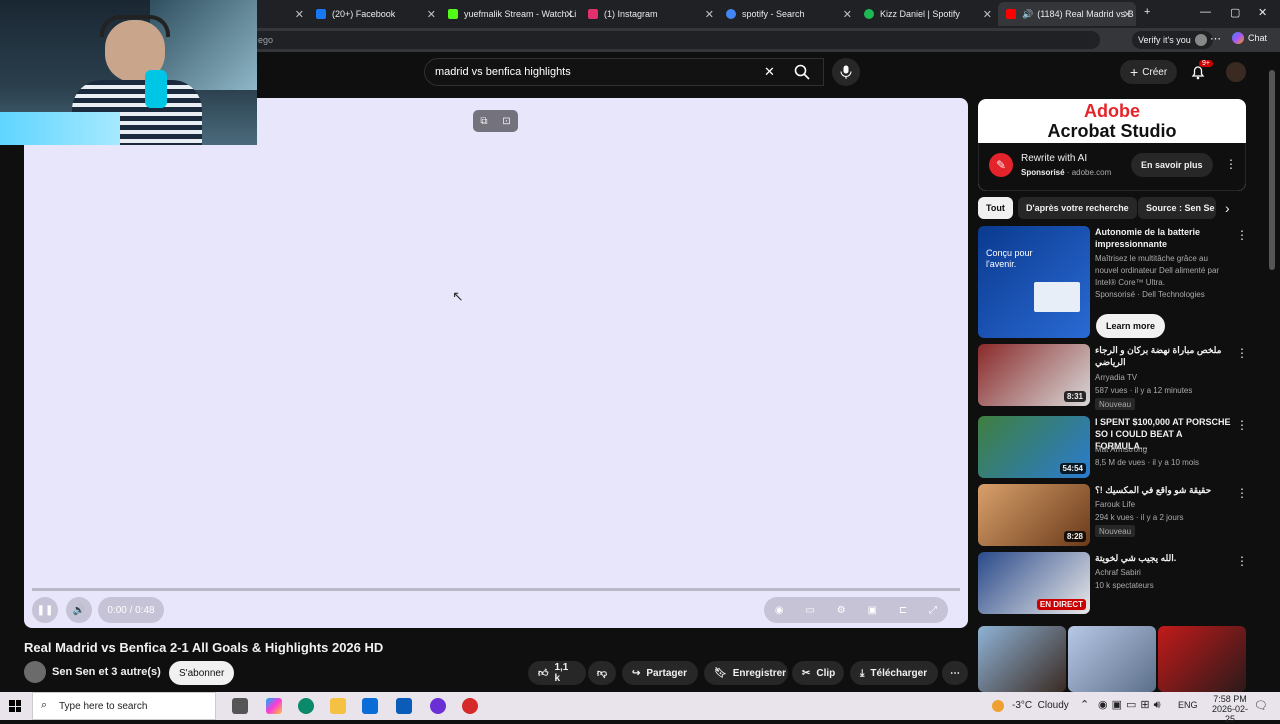 This screenshot has height=724, width=1280. I want to click on cast-icon: ⊡, so click(506, 121).